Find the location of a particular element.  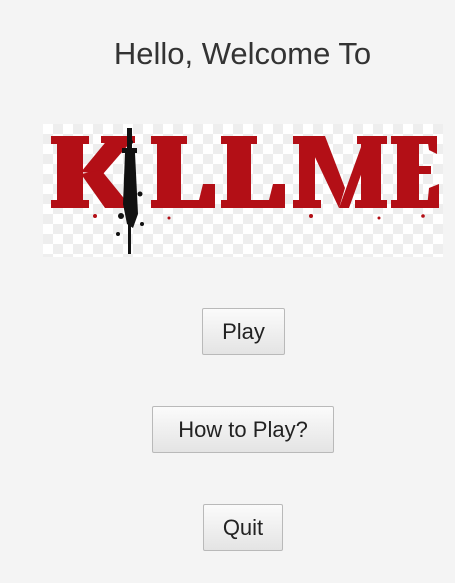

logo-letter-e is located at coordinates (415, 172).